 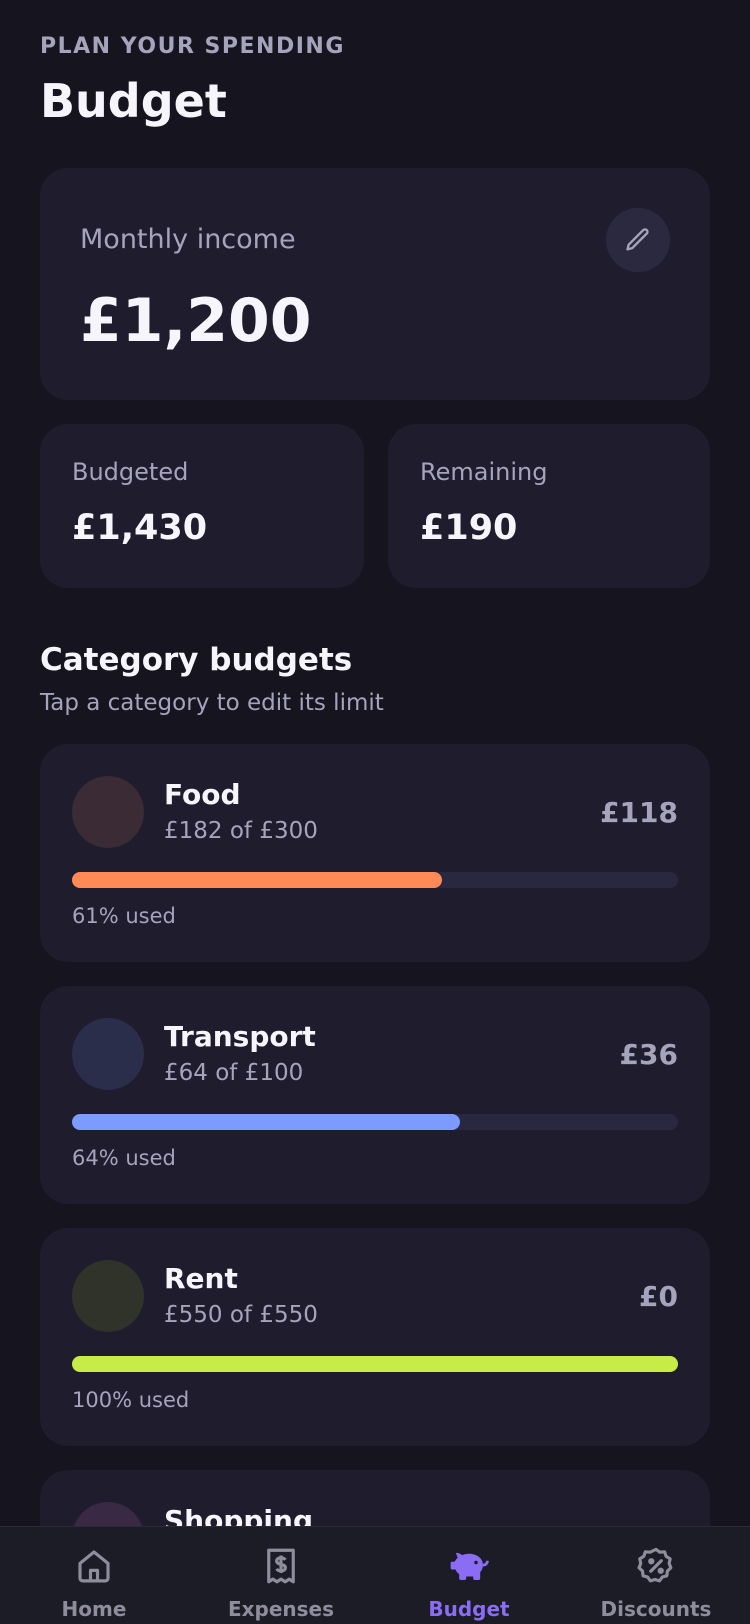 I want to click on category-card-transport: Transport £64 of £100 £36 64% used, so click(x=375, y=1095).